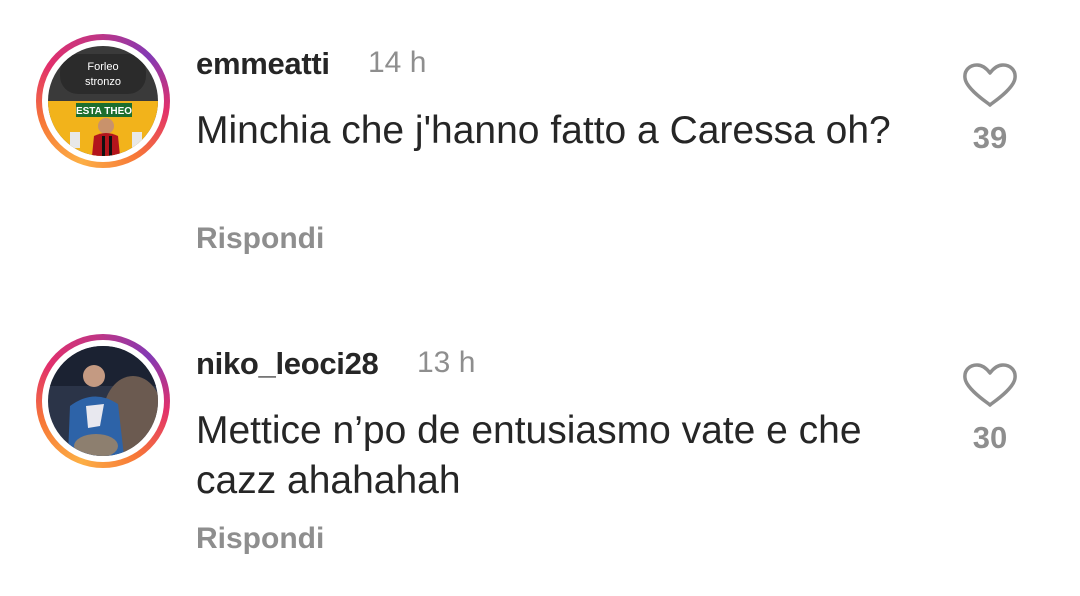  I want to click on comment-timestamp: 13 h, so click(446, 362).